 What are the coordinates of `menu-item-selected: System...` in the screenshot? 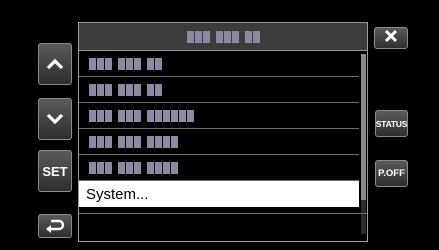 It's located at (219, 194).